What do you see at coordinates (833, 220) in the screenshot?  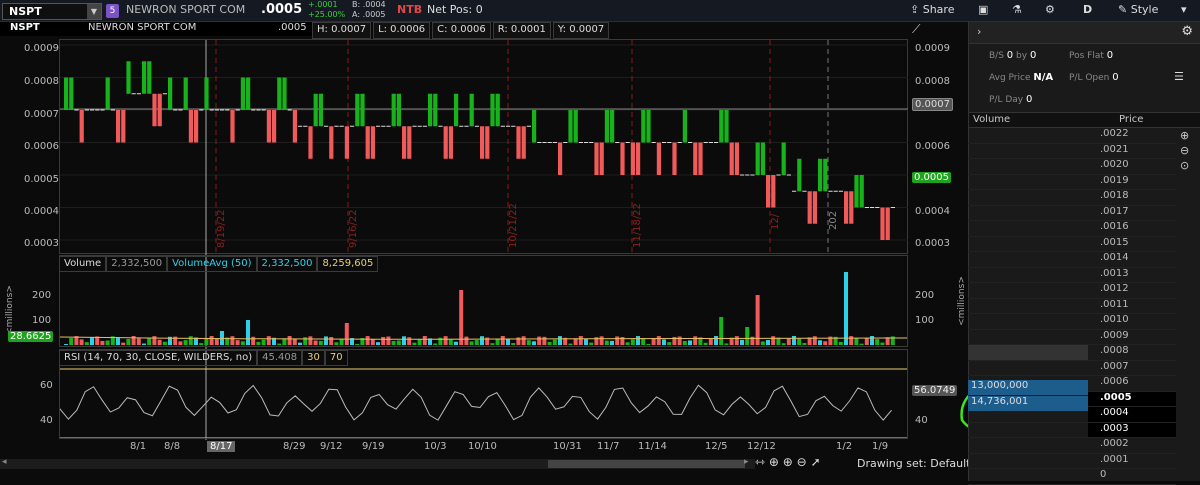 I see `date-marker-label: 202` at bounding box center [833, 220].